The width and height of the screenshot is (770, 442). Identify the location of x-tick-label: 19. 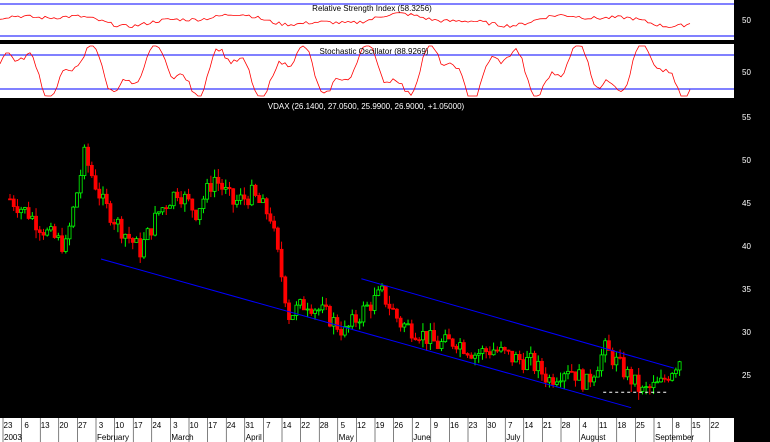
(380, 425).